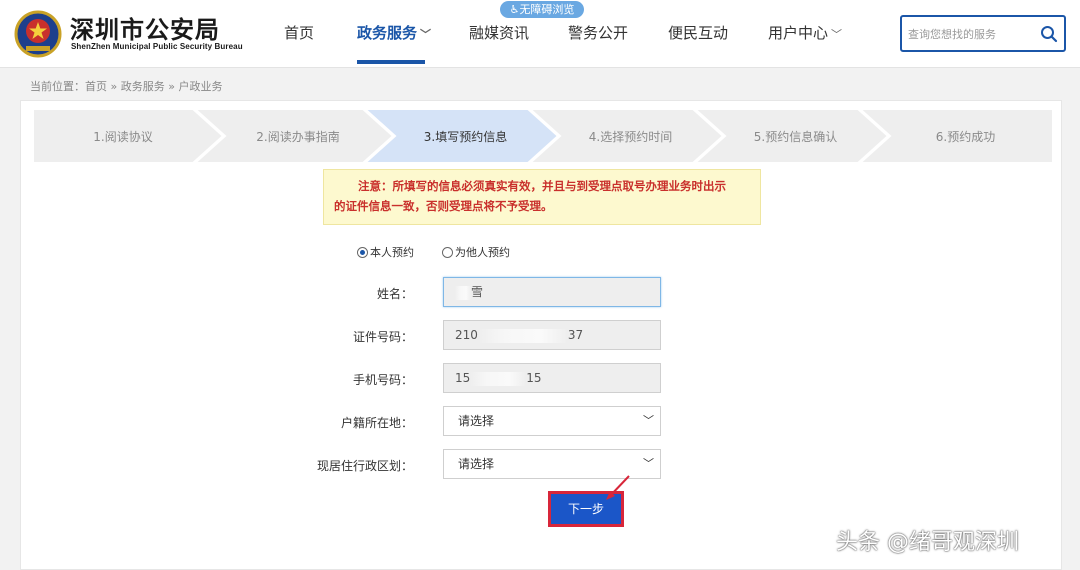  Describe the element at coordinates (376, 423) in the screenshot. I see `hukou-label: 户籍所在地：` at that location.